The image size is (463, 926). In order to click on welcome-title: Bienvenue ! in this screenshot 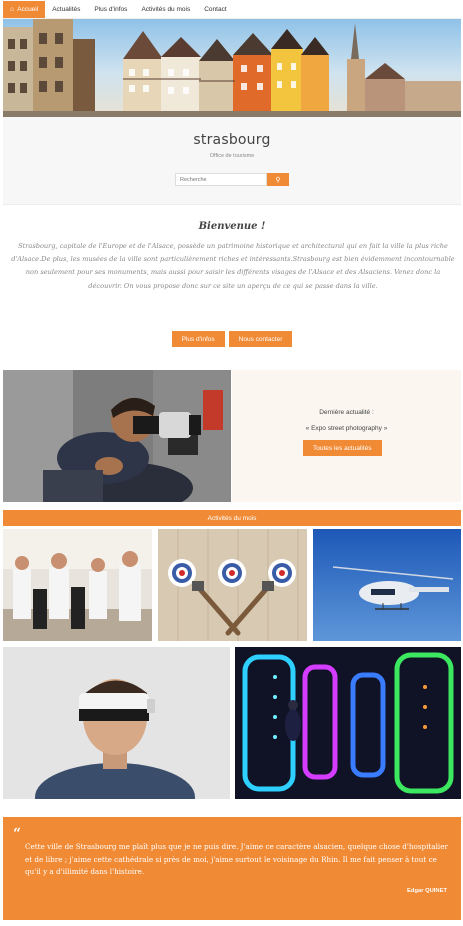, I will do `click(232, 226)`.